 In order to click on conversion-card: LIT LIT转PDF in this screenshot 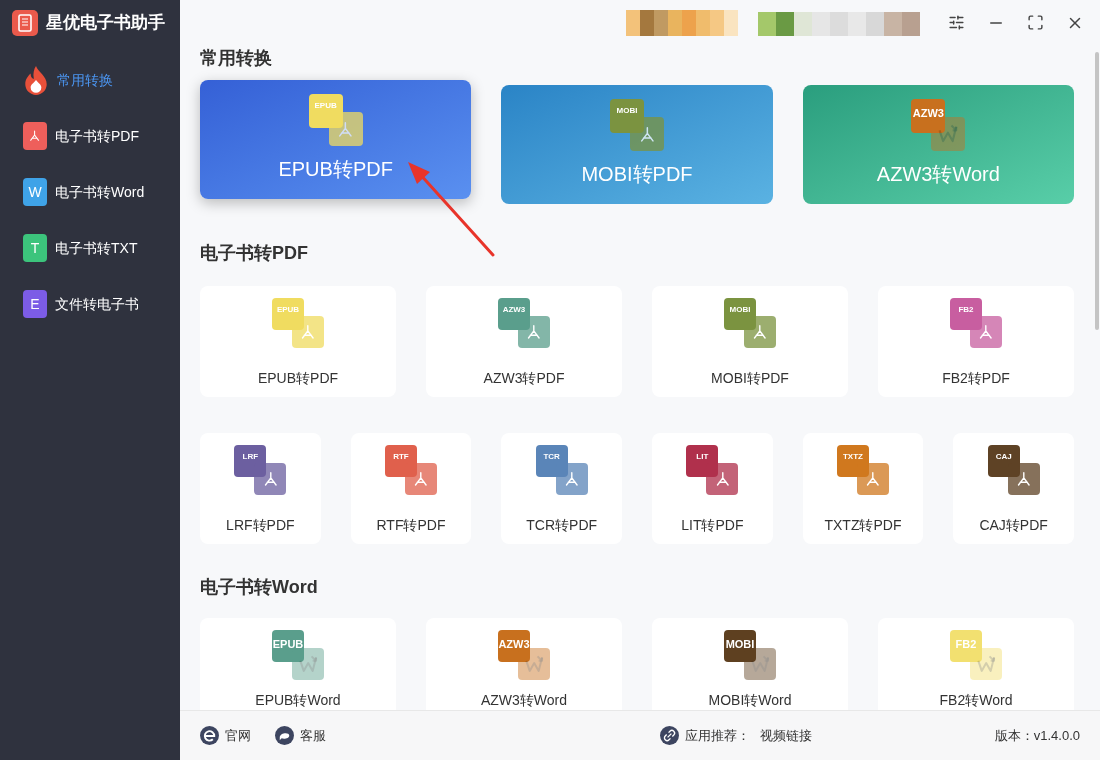, I will do `click(712, 488)`.